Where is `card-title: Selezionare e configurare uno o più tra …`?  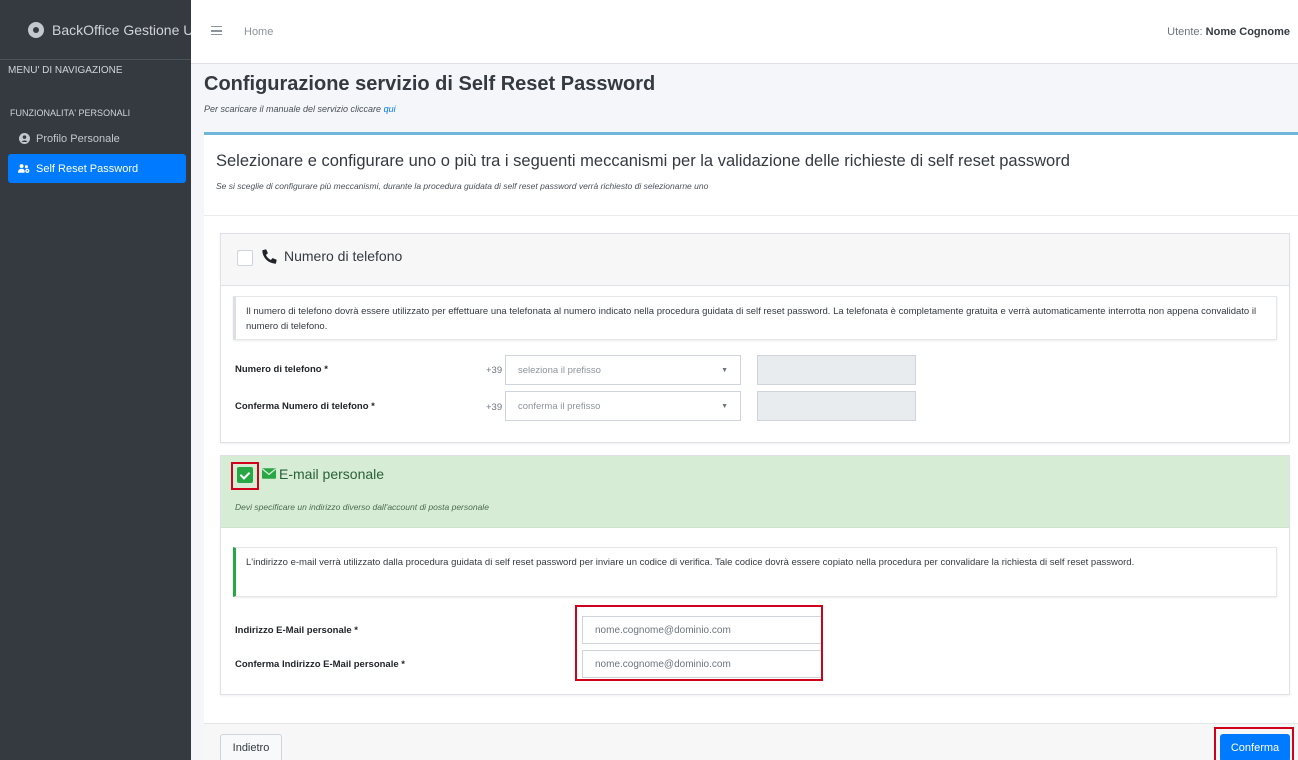 card-title: Selezionare e configurare uno o più tra … is located at coordinates (643, 161).